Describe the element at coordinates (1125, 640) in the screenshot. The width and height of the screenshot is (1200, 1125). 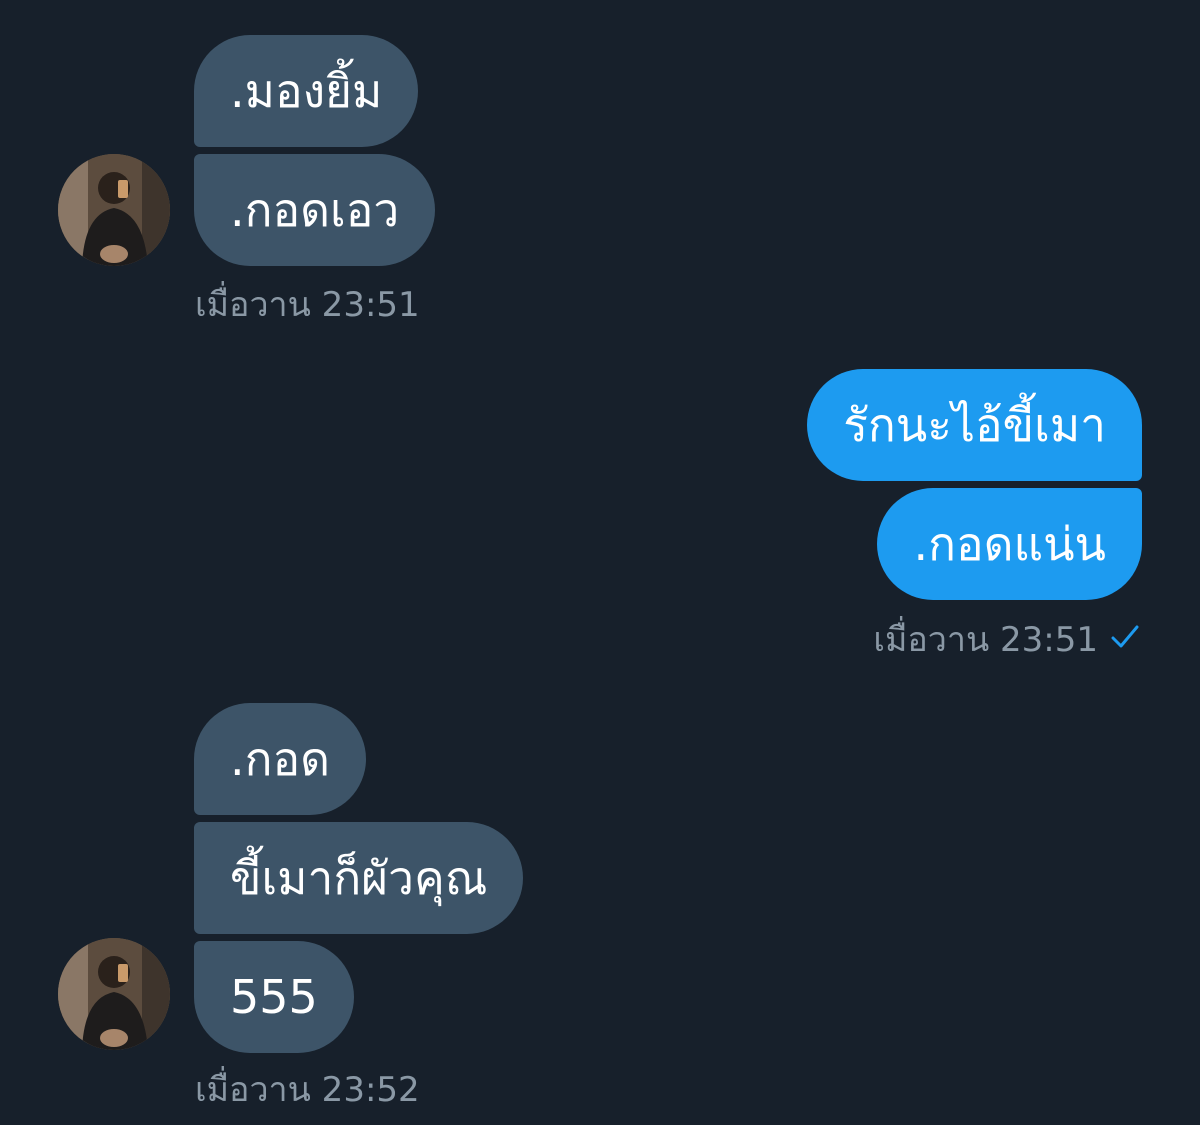
I see `checkmark-icon` at that location.